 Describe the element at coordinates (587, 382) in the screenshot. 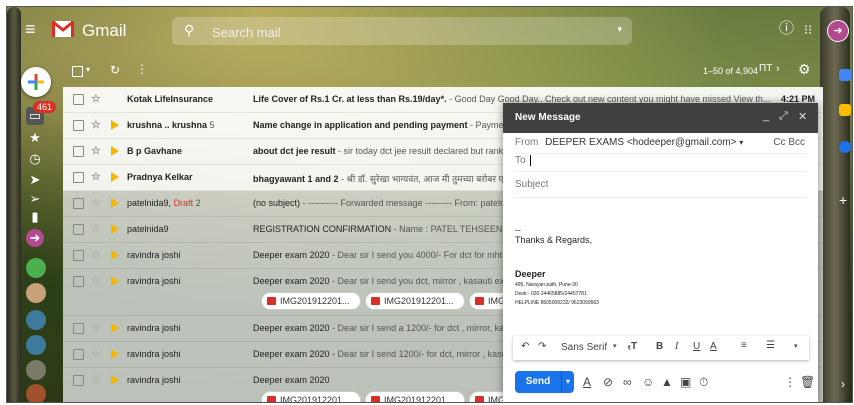

I see `formatting-toggle-icon: A` at that location.